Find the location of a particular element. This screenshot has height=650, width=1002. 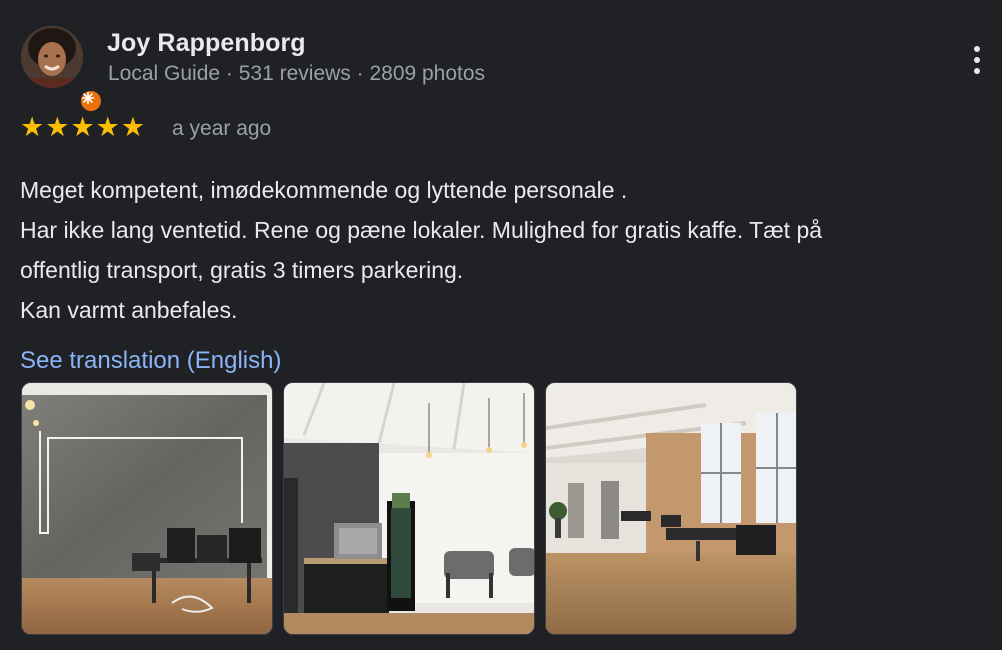

local-guide-badge-icon is located at coordinates (91, 101).